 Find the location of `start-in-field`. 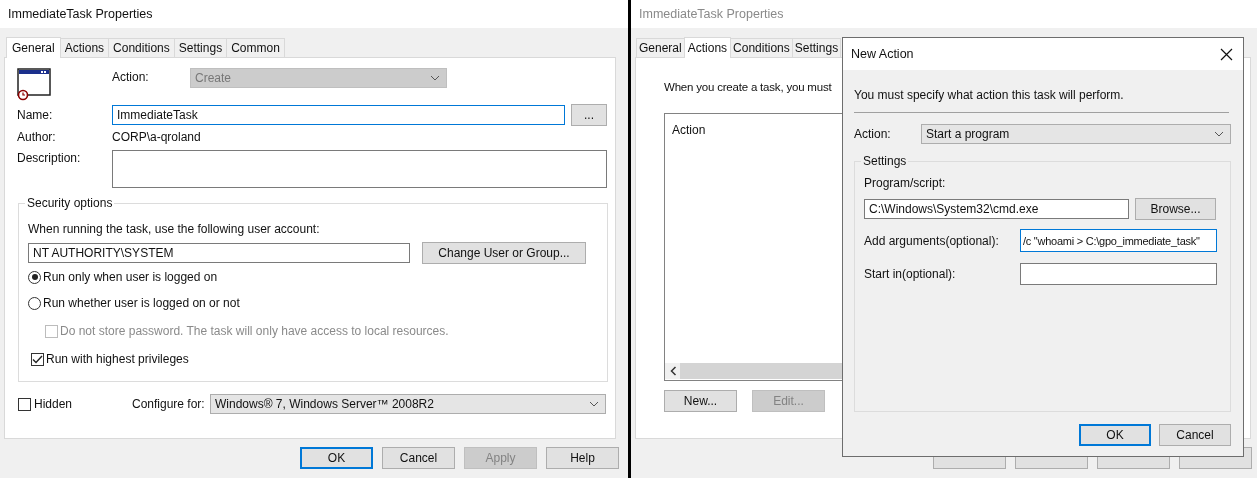

start-in-field is located at coordinates (1118, 274).